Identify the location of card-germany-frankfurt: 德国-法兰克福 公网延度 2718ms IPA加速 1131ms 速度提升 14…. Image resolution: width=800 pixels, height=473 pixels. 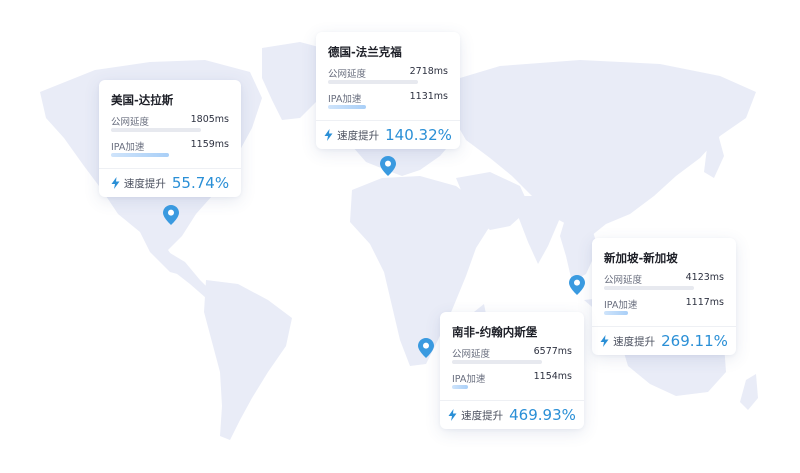
(388, 90).